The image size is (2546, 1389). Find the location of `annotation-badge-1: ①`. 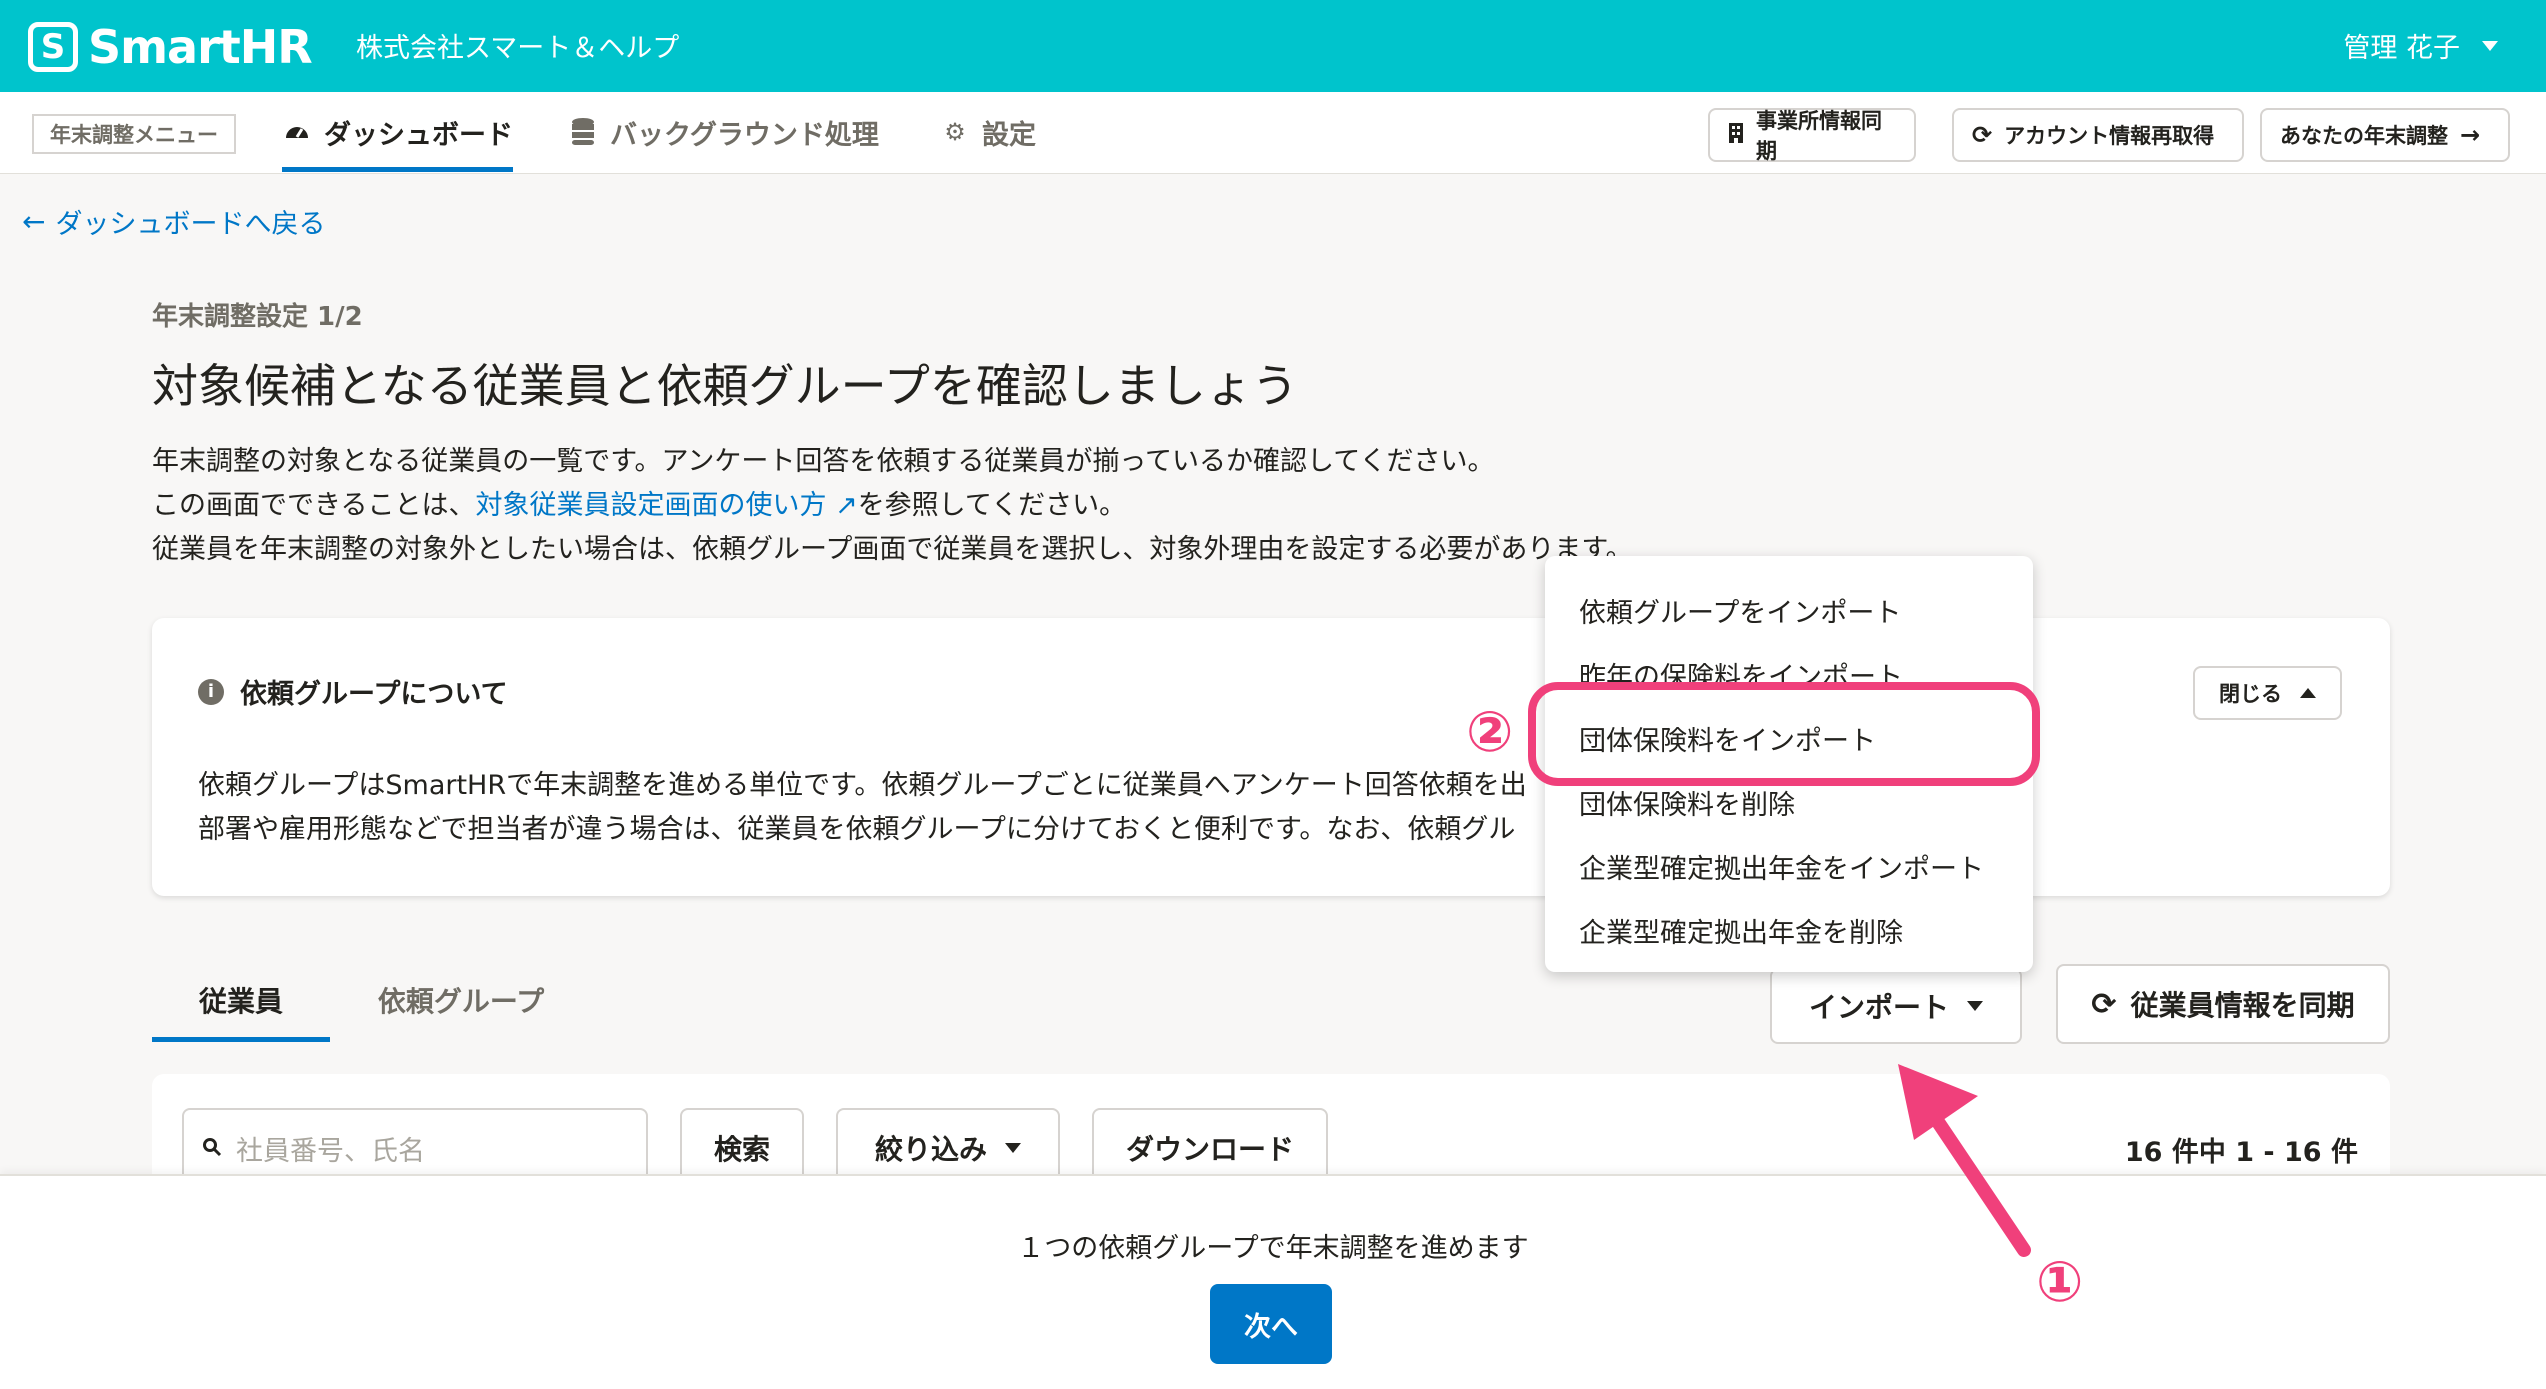

annotation-badge-1: ① is located at coordinates (2060, 1282).